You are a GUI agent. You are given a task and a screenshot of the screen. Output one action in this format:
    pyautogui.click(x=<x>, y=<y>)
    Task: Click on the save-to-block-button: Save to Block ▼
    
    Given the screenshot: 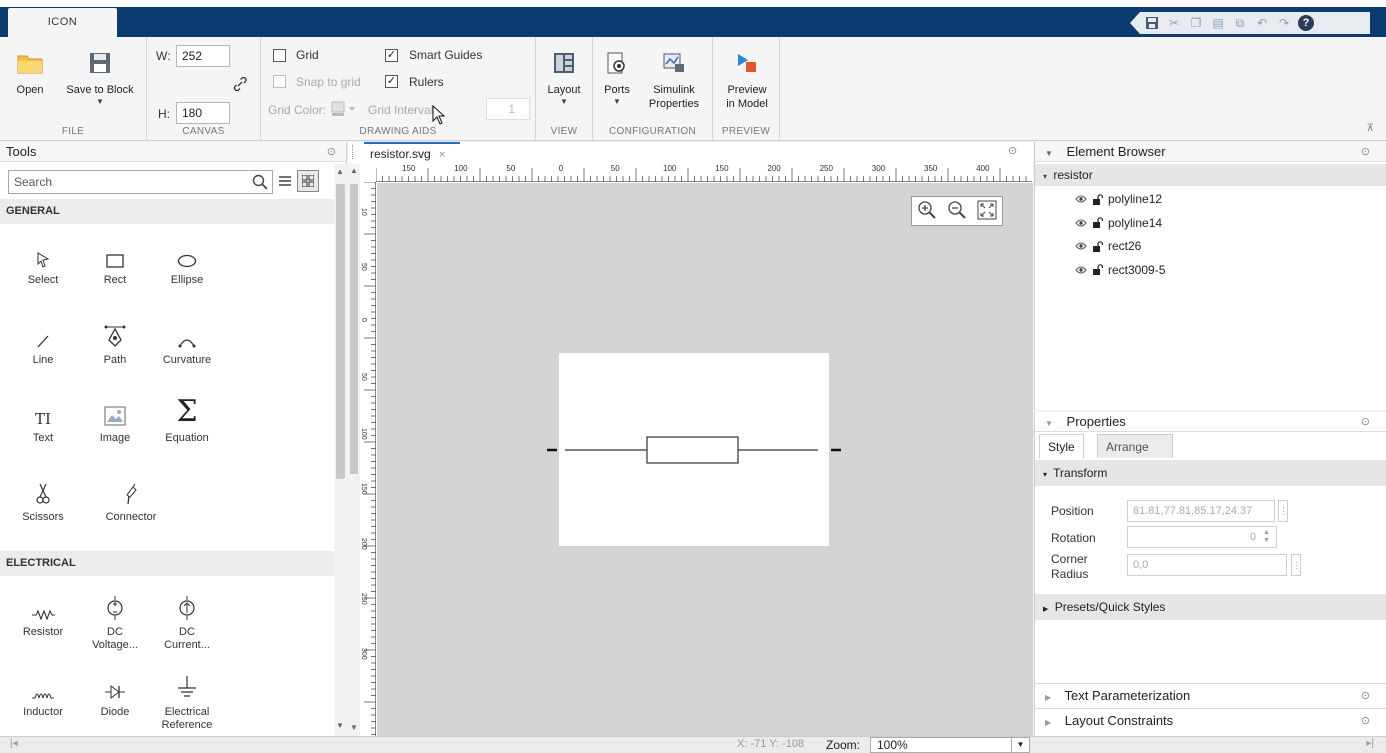 What is the action you would take?
    pyautogui.click(x=100, y=78)
    